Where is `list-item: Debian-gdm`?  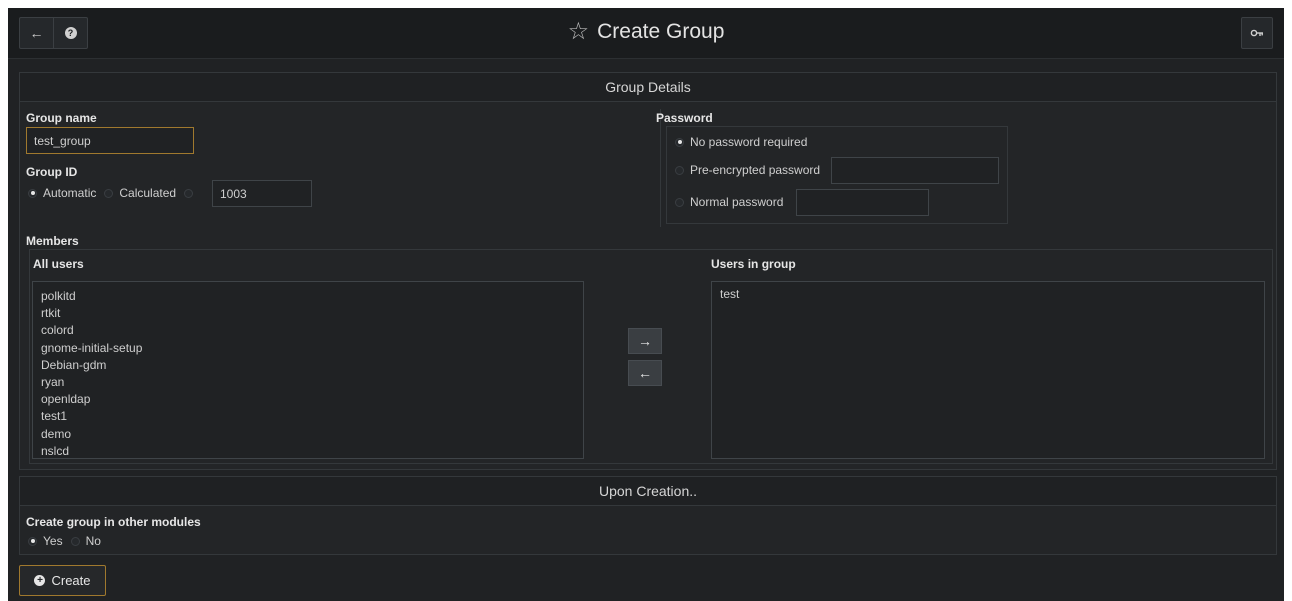
list-item: Debian-gdm is located at coordinates (308, 365).